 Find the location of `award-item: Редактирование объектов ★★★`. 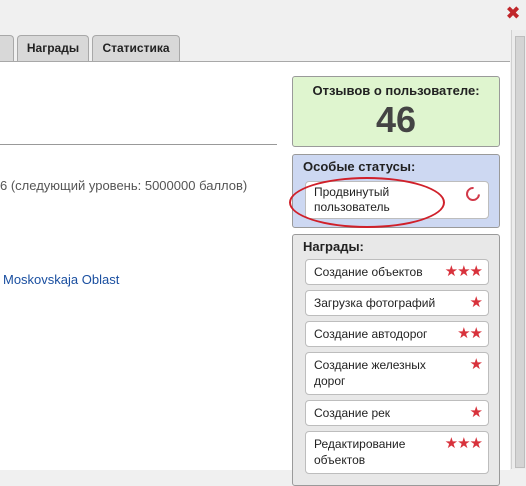

award-item: Редактирование объектов ★★★ is located at coordinates (397, 452).